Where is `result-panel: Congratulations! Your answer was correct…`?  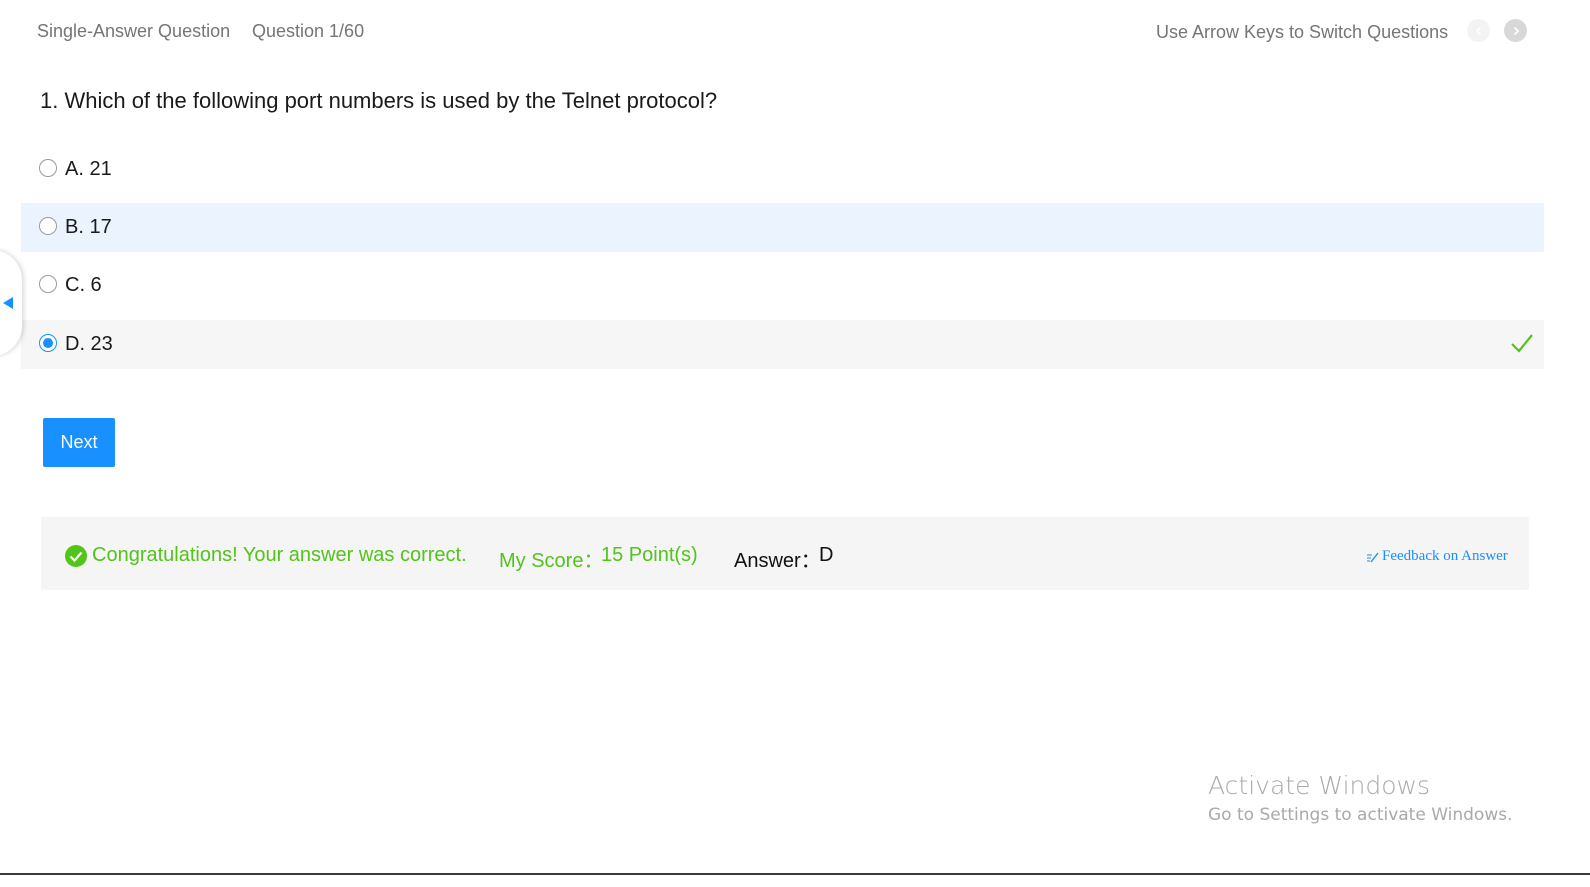
result-panel: Congratulations! Your answer was correct… is located at coordinates (785, 553).